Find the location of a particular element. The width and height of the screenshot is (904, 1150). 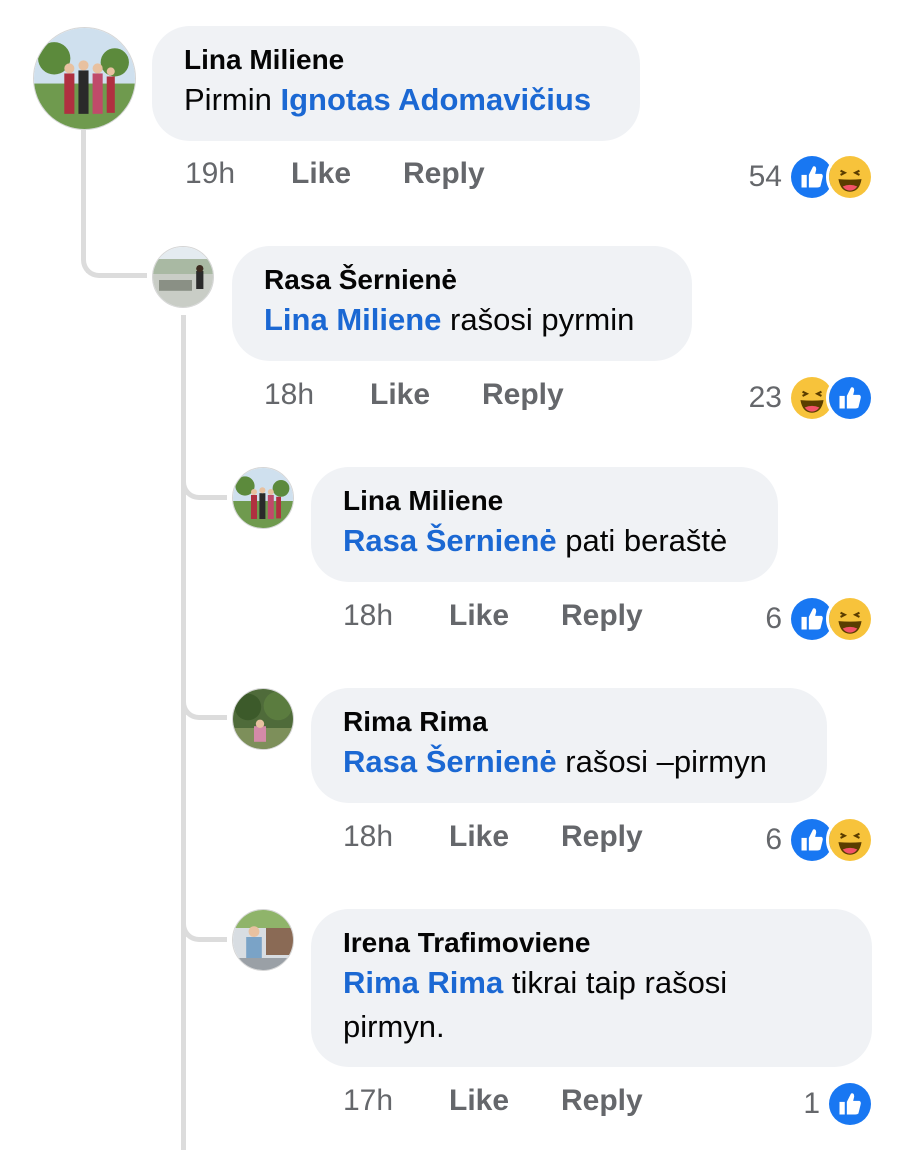

thread-line-nested is located at coordinates (183, 732).